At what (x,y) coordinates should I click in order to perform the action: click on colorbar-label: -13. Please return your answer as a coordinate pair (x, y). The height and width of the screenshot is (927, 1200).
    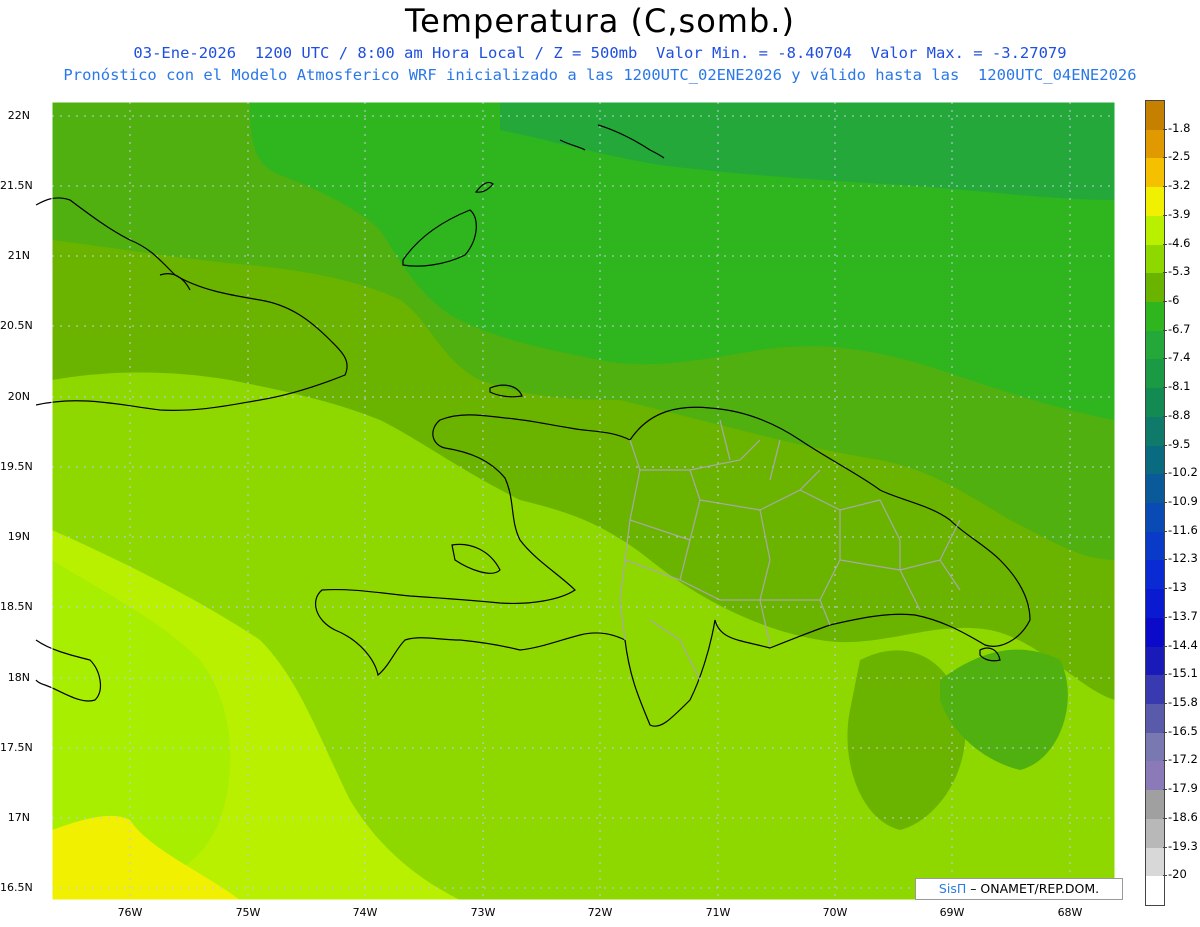
    Looking at the image, I should click on (1177, 587).